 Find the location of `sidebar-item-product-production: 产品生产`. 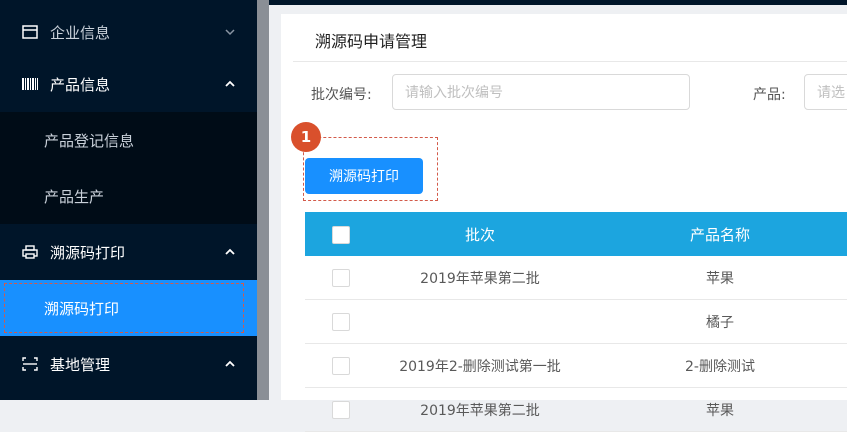

sidebar-item-product-production: 产品生产 is located at coordinates (128, 196).